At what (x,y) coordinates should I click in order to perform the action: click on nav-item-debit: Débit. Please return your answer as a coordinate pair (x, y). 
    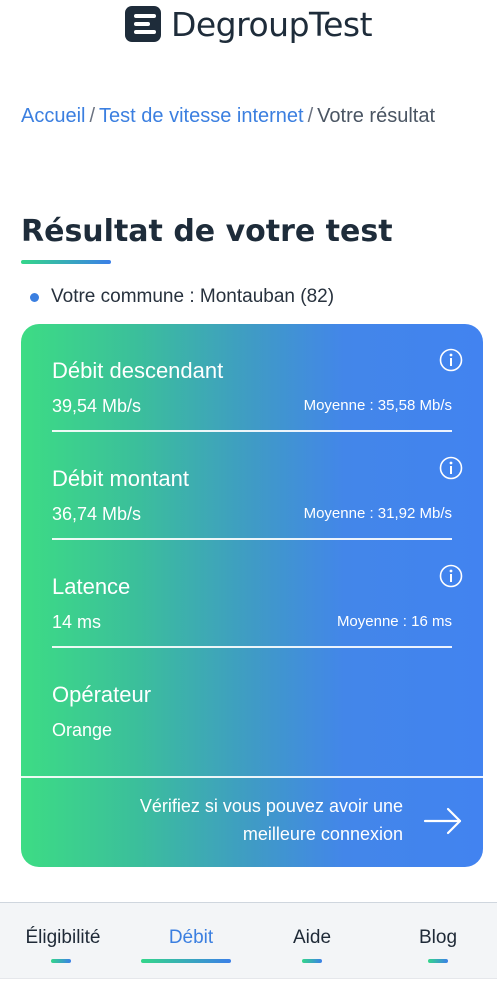
    Looking at the image, I should click on (191, 938).